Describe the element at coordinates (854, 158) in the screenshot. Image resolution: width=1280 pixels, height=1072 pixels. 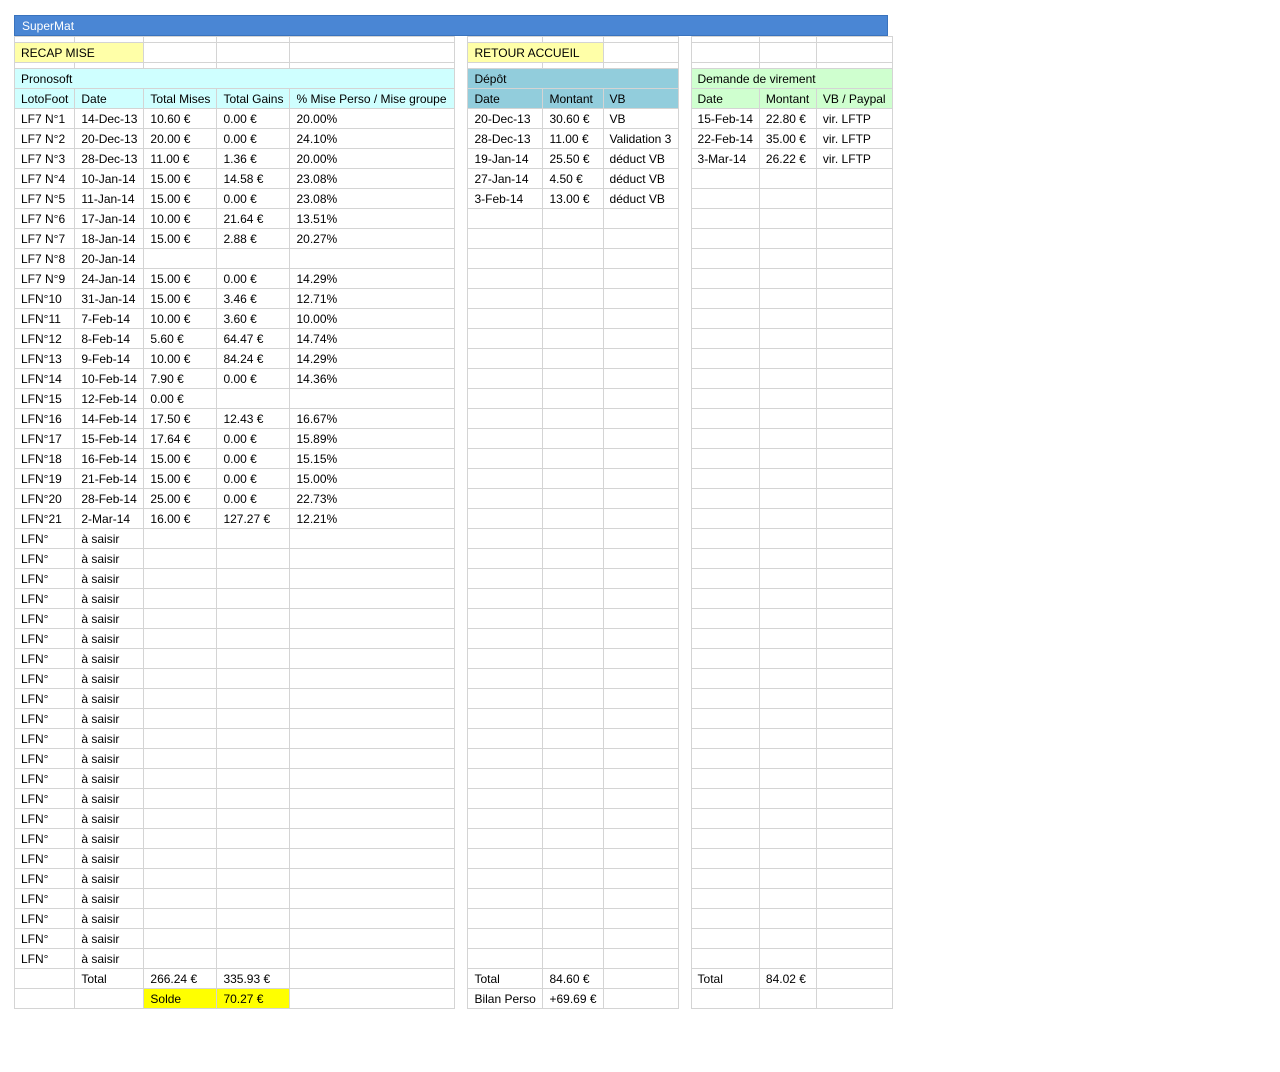
I see `table-cell: vir. LFTP` at that location.